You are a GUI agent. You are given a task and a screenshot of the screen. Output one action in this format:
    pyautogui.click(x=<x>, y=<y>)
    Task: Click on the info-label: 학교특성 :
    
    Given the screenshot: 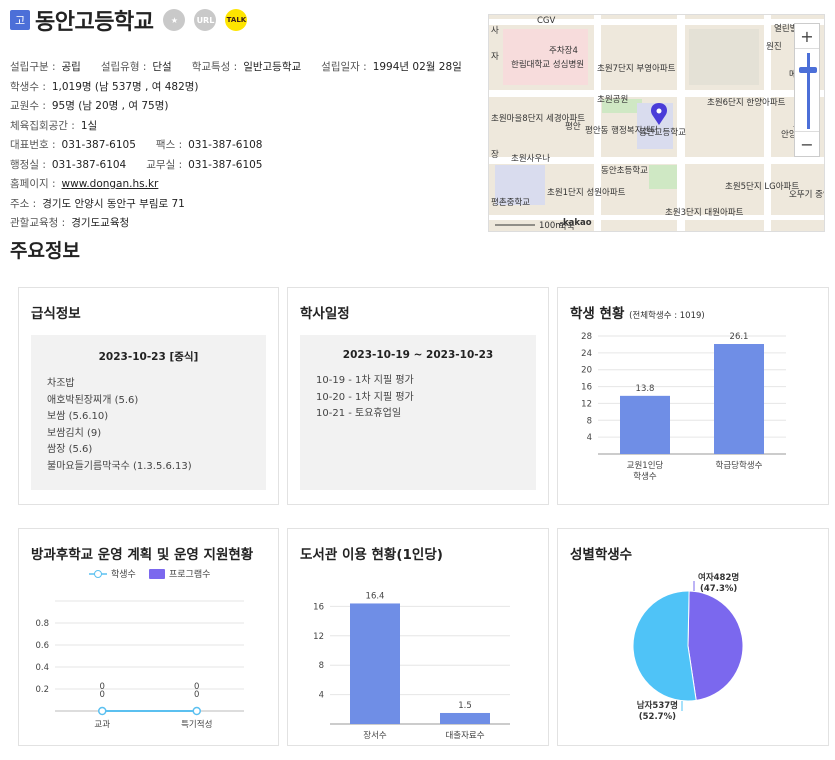 What is the action you would take?
    pyautogui.click(x=214, y=67)
    